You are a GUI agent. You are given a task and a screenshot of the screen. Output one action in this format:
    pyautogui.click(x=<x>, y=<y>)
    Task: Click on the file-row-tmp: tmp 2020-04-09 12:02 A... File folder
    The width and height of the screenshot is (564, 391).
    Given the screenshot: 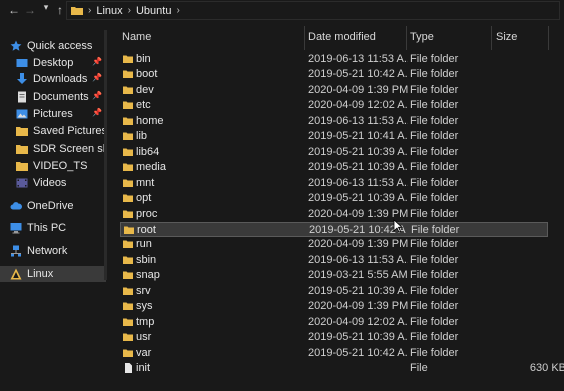 What is the action you would take?
    pyautogui.click(x=334, y=322)
    